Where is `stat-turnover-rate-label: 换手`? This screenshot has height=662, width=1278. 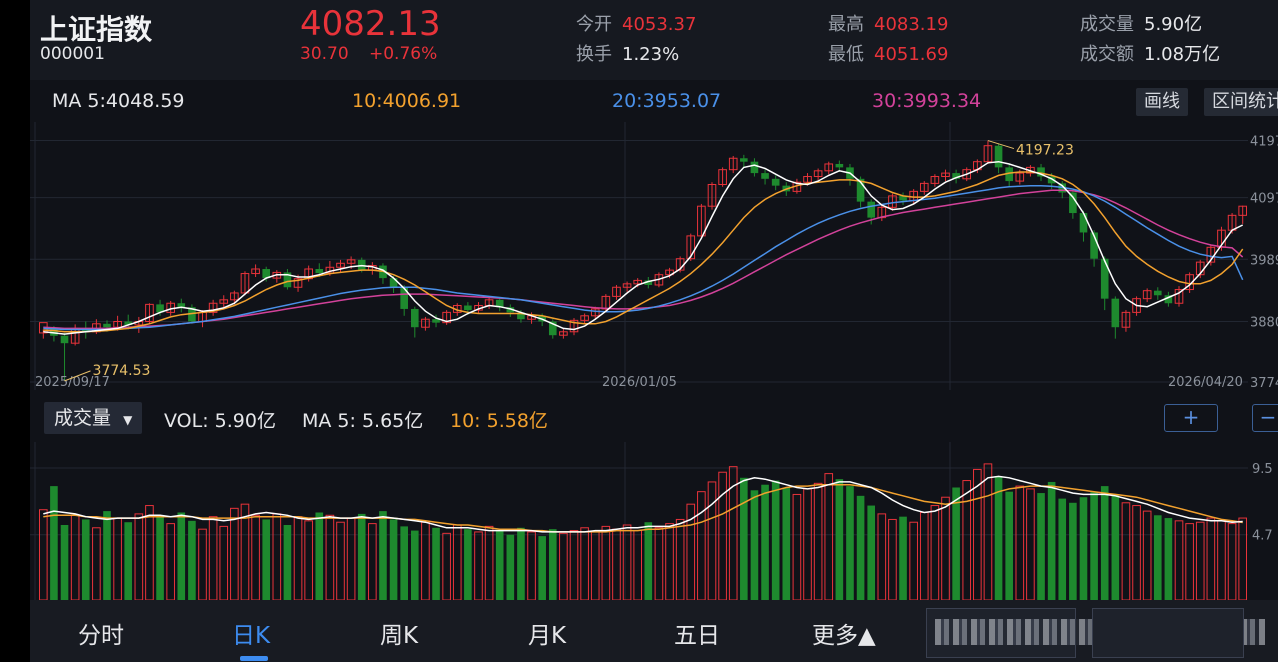
stat-turnover-rate-label: 换手 is located at coordinates (594, 54).